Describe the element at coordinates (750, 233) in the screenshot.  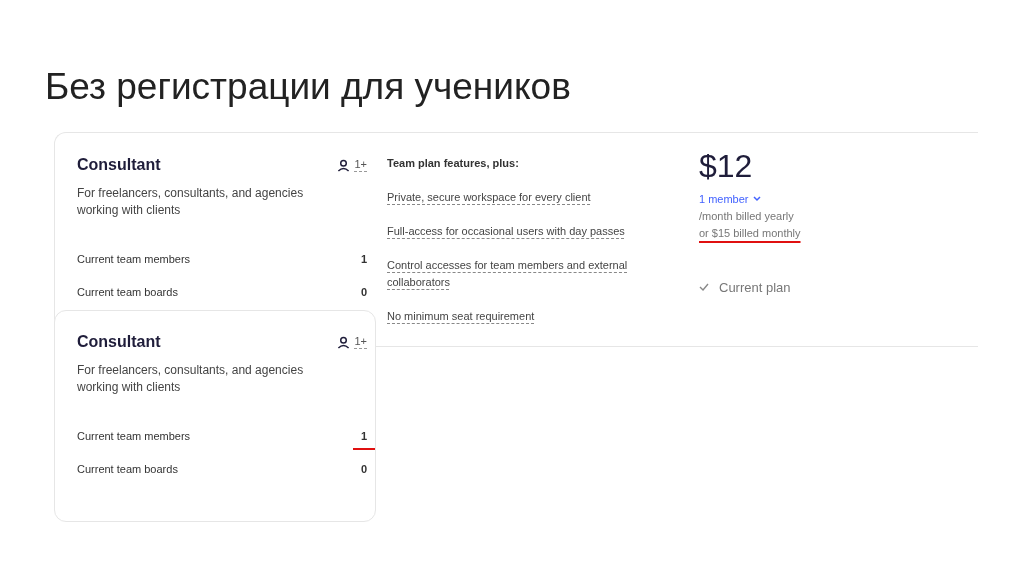
I see `billing-monthly: or $15 billed monthly` at that location.